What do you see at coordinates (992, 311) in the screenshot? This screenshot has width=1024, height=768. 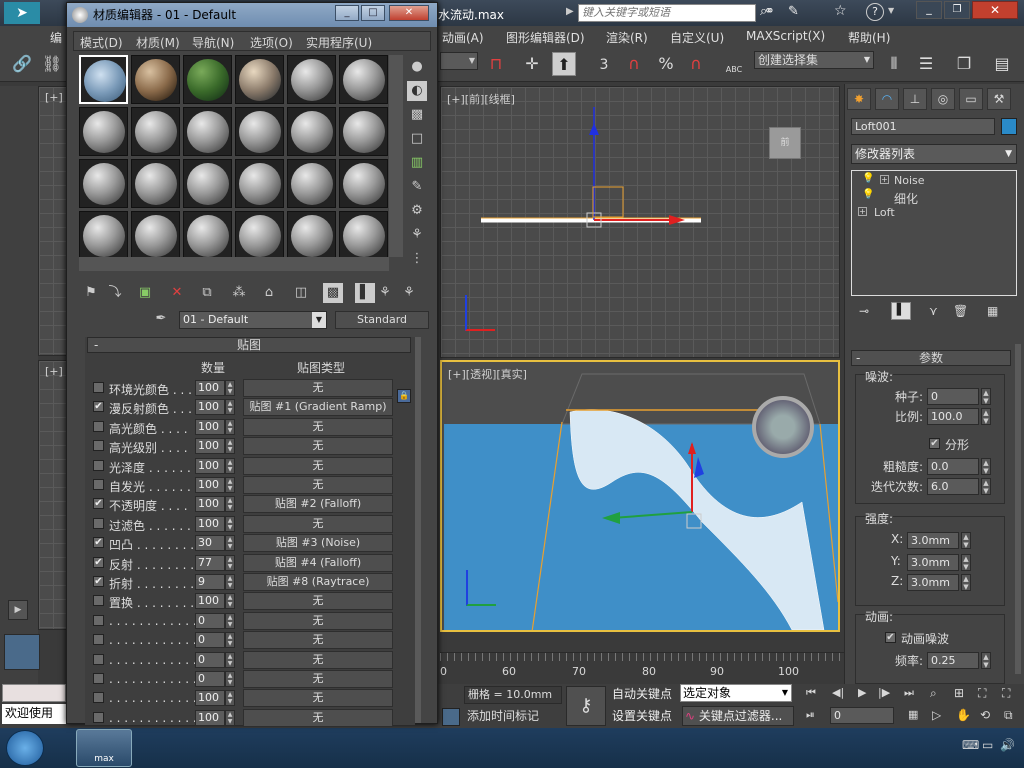 I see `configure-sets-icon: ▦` at bounding box center [992, 311].